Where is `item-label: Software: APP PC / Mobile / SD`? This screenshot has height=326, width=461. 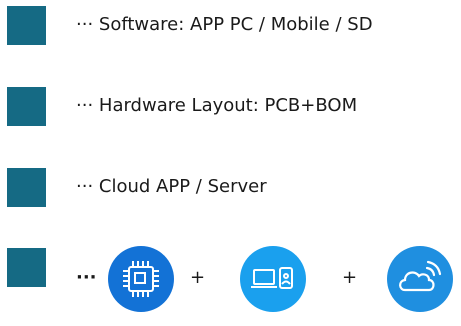 item-label: Software: APP PC / Mobile / SD is located at coordinates (235, 24).